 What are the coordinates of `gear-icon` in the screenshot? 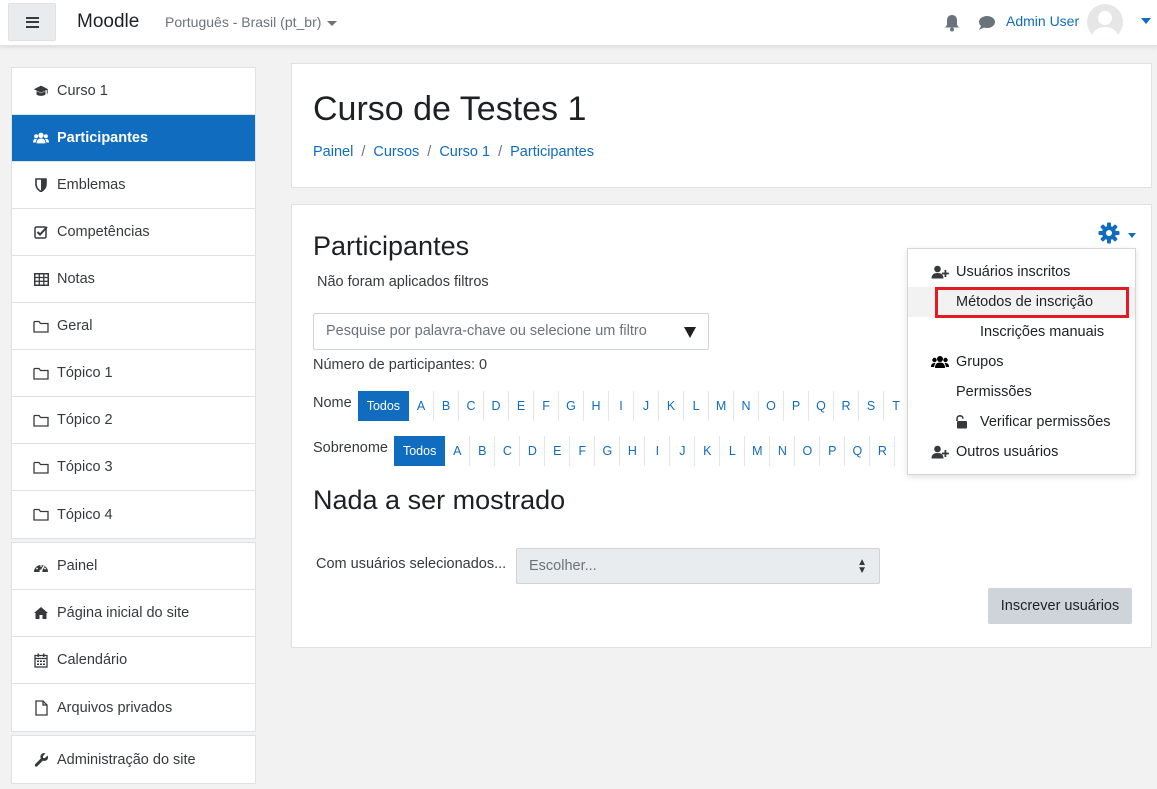 It's located at (1109, 233).